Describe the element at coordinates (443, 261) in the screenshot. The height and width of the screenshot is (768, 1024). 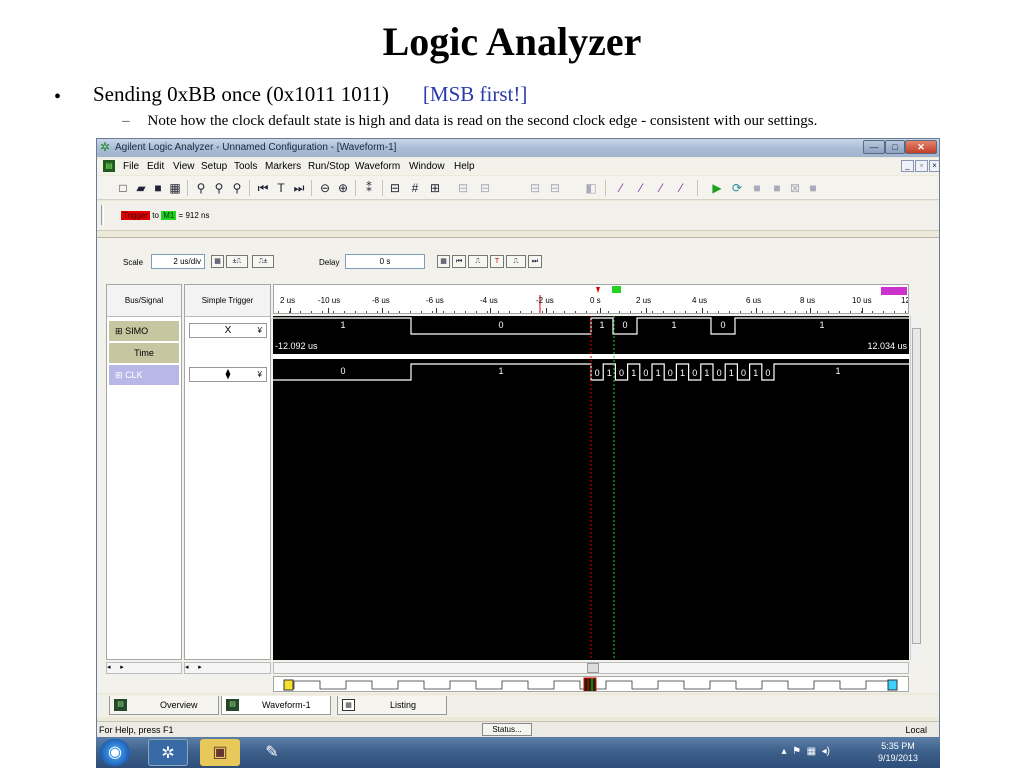
I see `delay-grid-button: ▦` at that location.